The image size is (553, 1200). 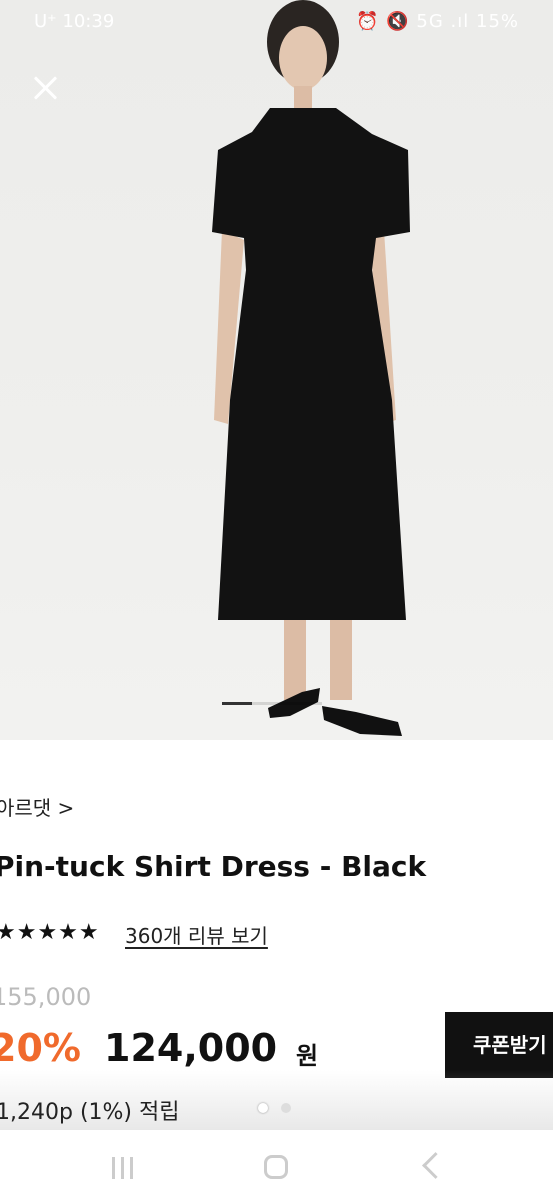 What do you see at coordinates (499, 1045) in the screenshot?
I see `coupon-button: 쿠폰받기` at bounding box center [499, 1045].